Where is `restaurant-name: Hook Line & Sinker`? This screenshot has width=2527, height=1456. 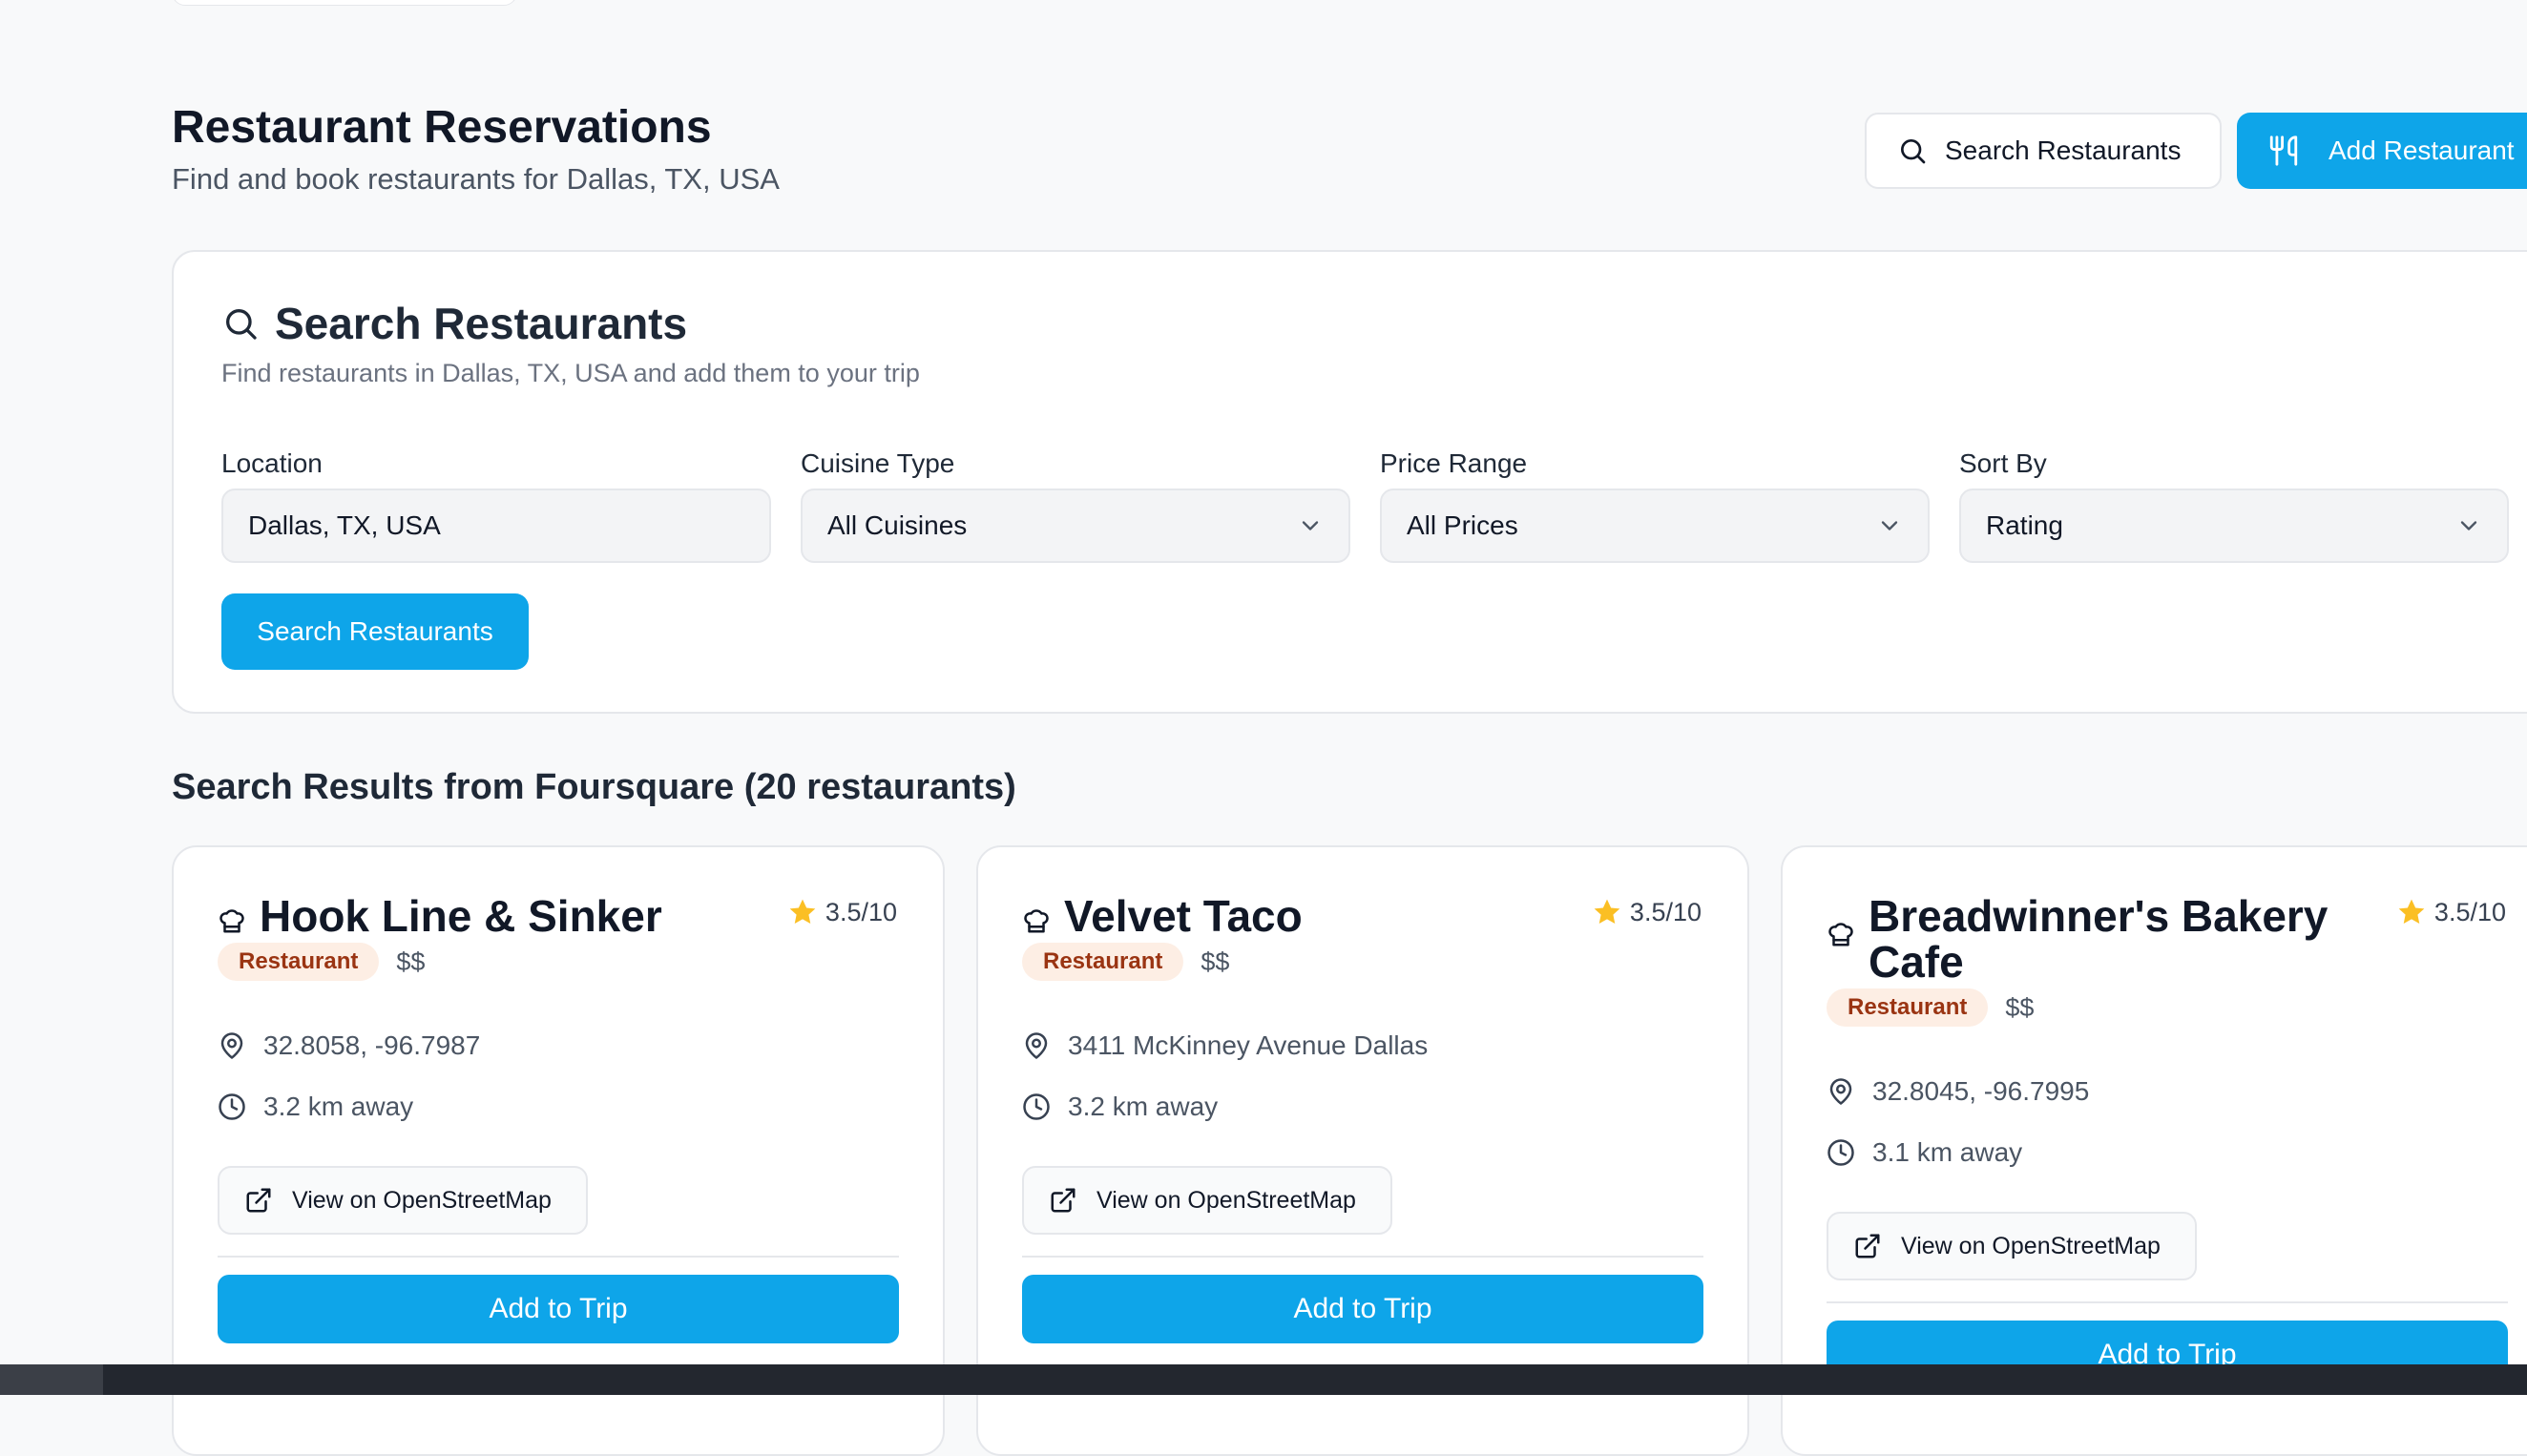
restaurant-name: Hook Line & Sinker is located at coordinates (476, 916).